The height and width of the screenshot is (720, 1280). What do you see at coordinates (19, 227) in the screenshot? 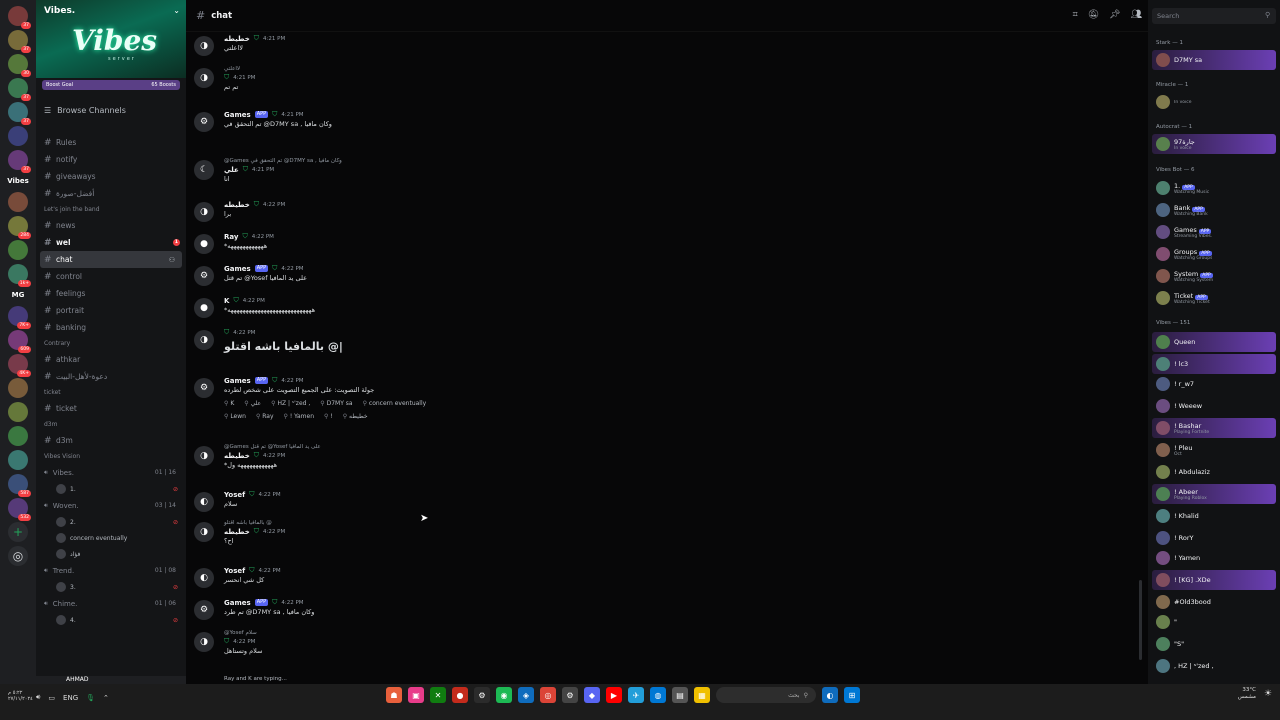
I see `server-icon: 284` at bounding box center [19, 227].